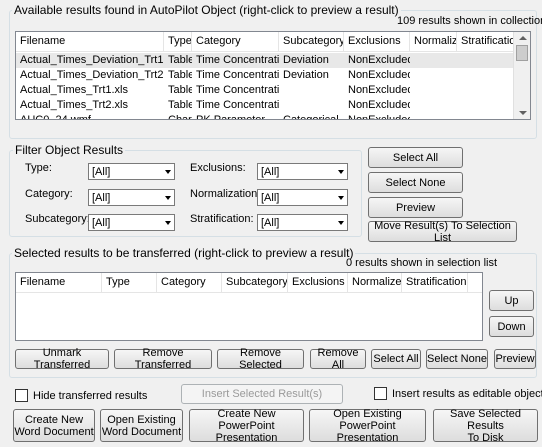 The image size is (542, 447). I want to click on normalizations-label: Normalizations:, so click(228, 194).